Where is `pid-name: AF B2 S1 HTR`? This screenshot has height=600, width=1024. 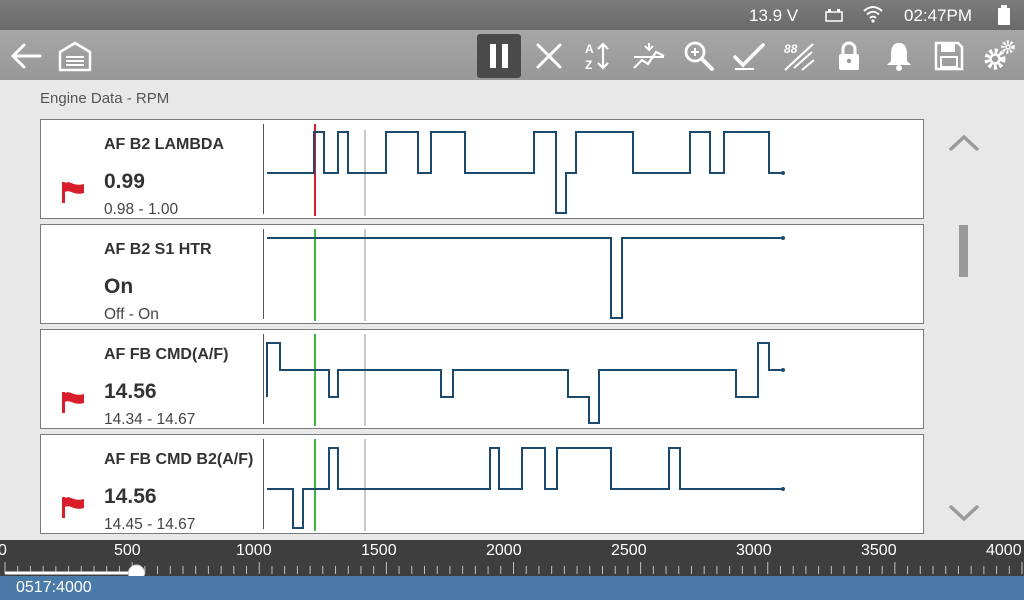
pid-name: AF B2 S1 HTR is located at coordinates (158, 249).